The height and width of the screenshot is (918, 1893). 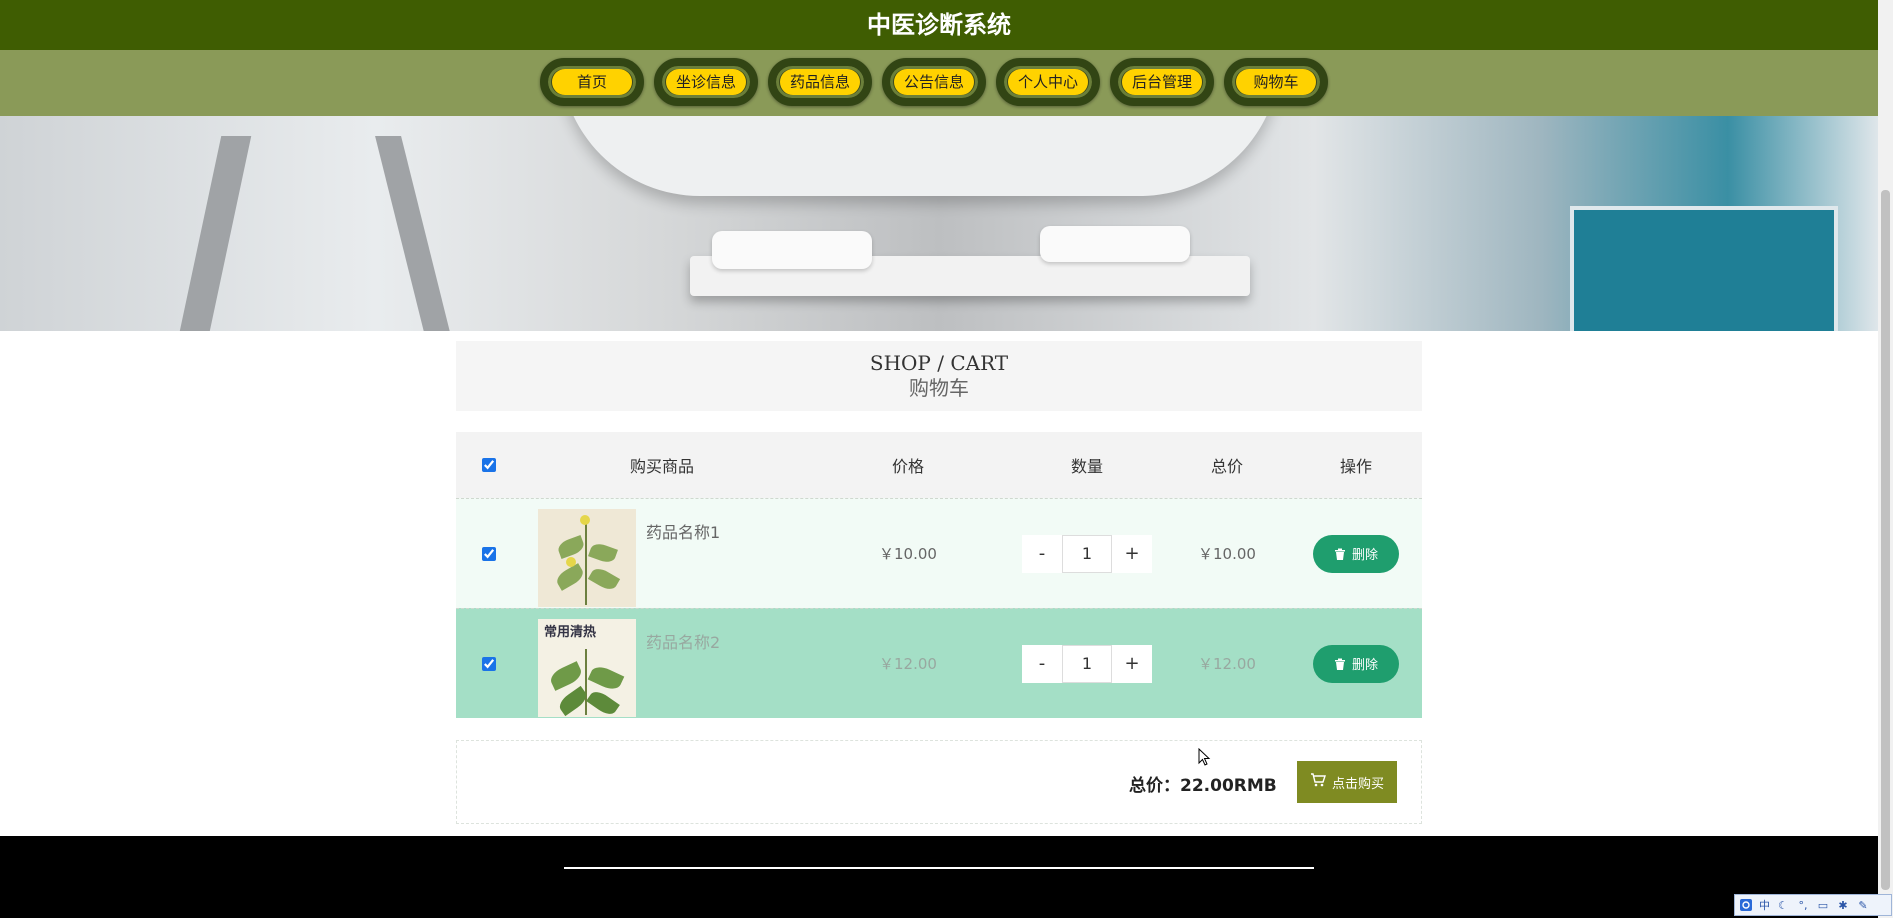 I want to click on nav-cart: 购物车, so click(x=1276, y=82).